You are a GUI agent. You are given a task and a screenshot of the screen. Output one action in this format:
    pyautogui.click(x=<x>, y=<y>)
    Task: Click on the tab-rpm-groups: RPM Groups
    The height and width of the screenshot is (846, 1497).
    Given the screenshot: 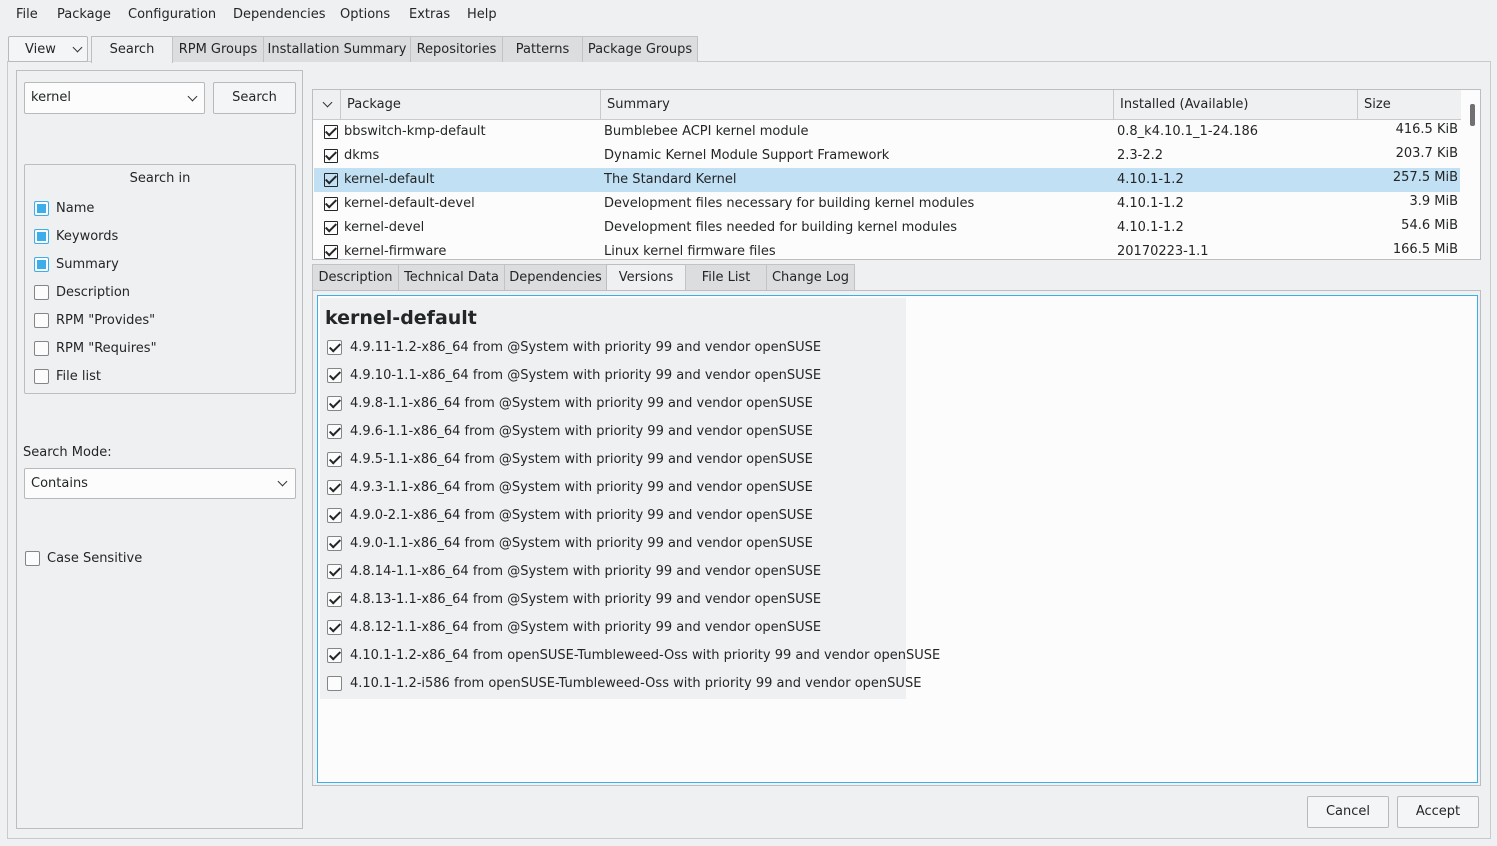 What is the action you would take?
    pyautogui.click(x=218, y=49)
    